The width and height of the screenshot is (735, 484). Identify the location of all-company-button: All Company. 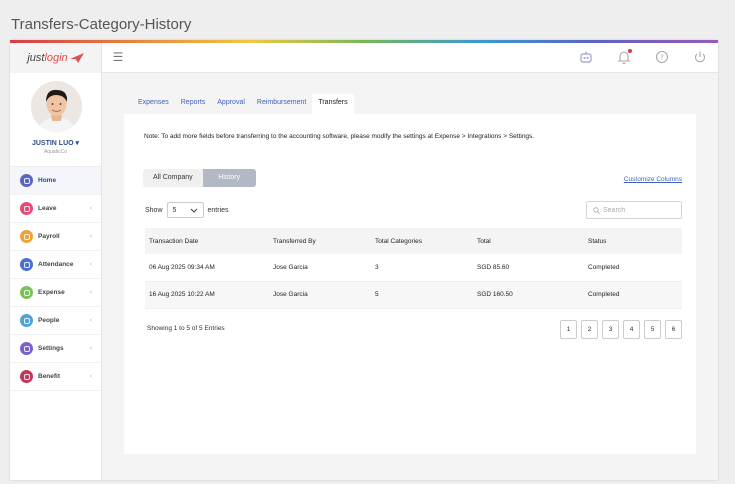
(173, 178).